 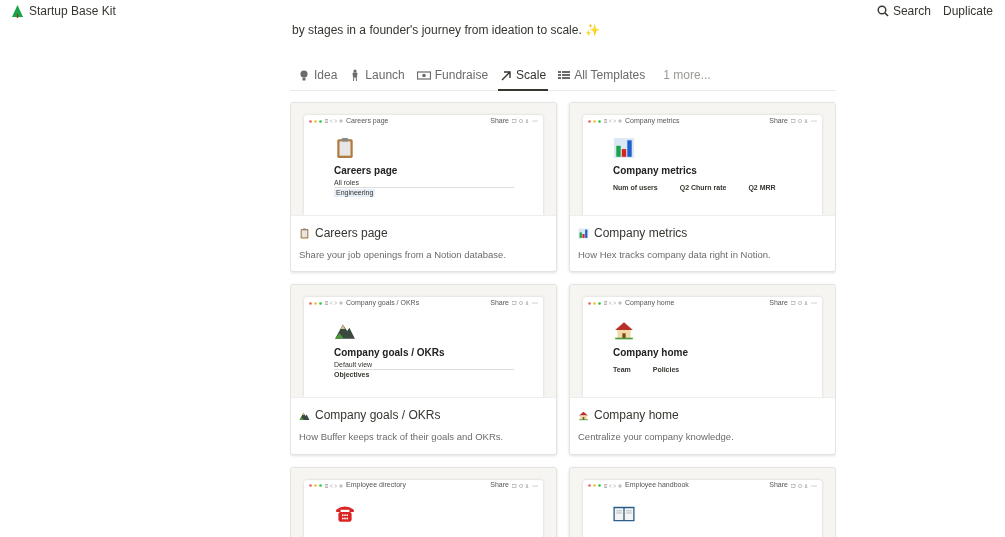 I want to click on page-title: Startup Base Kit, so click(x=72, y=11).